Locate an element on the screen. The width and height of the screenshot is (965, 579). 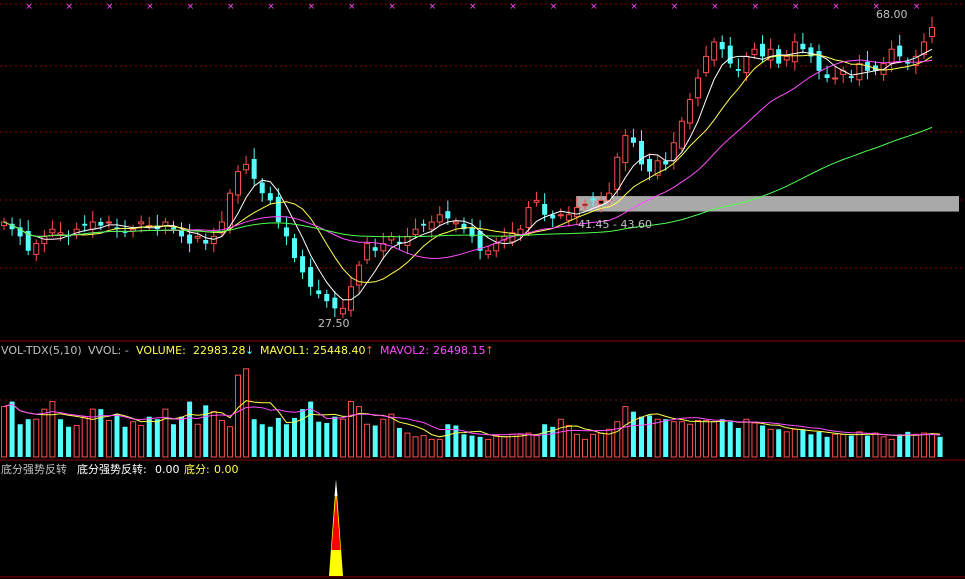
high-price-label: 68.00 is located at coordinates (892, 14).